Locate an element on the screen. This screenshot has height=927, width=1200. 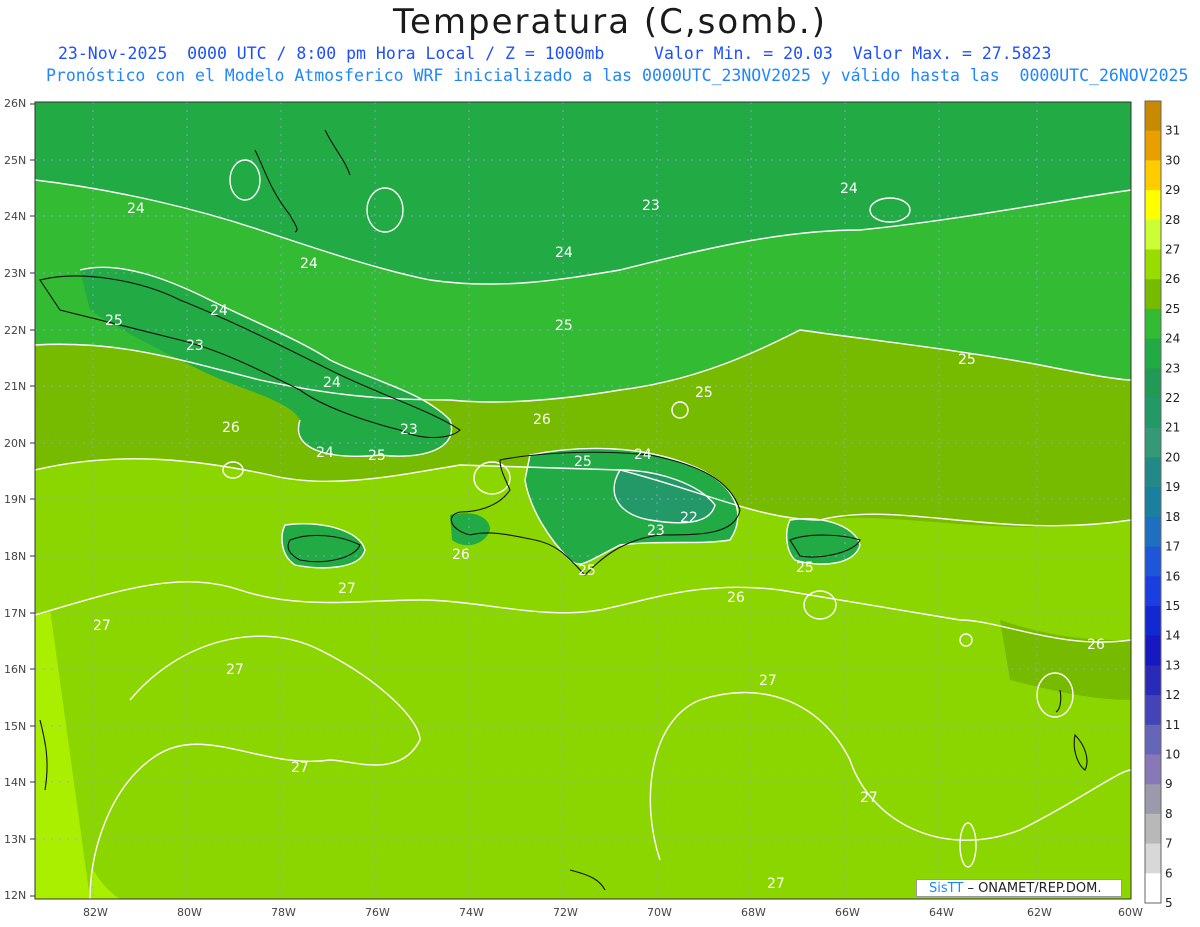
lat-label: 19N is located at coordinates (15, 499).